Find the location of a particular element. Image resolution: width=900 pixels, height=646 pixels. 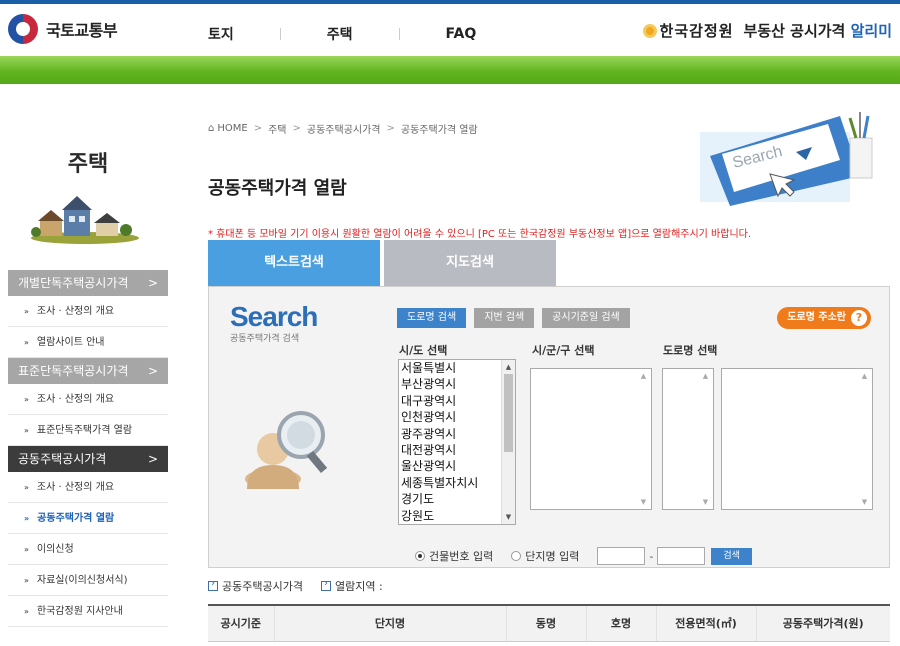

date-search-button: 공시기준일 검색 is located at coordinates (586, 318).